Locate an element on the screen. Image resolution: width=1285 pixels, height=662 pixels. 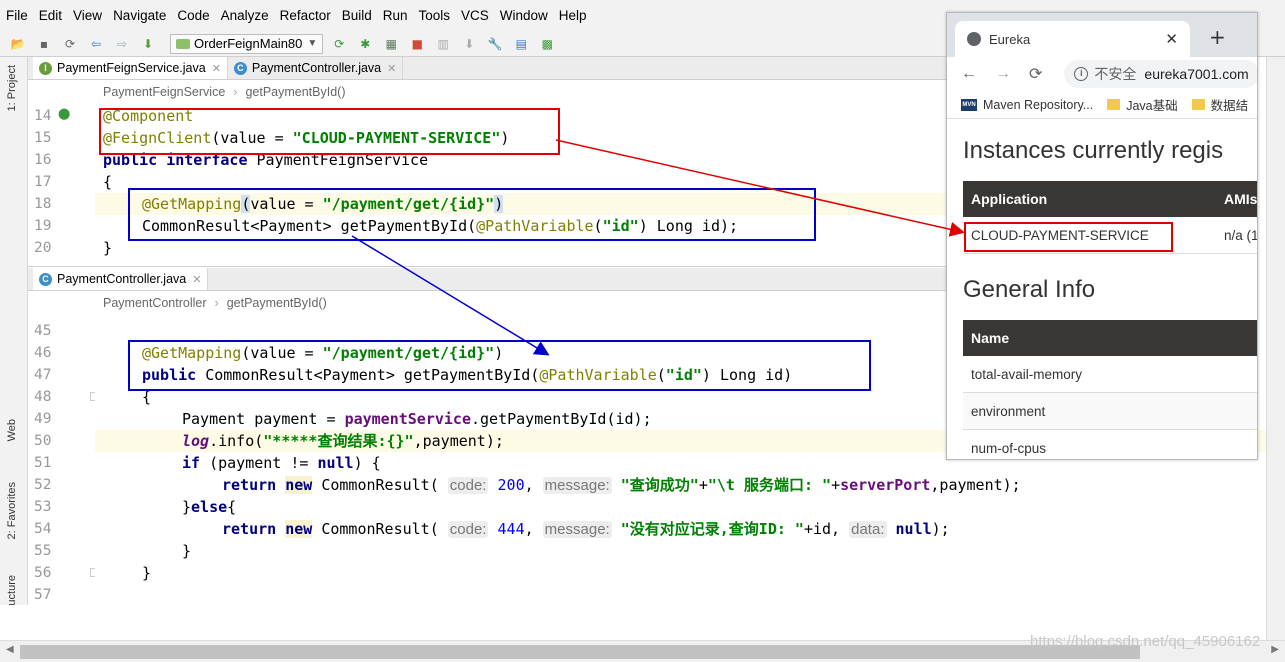
globe-icon is located at coordinates (974, 39).